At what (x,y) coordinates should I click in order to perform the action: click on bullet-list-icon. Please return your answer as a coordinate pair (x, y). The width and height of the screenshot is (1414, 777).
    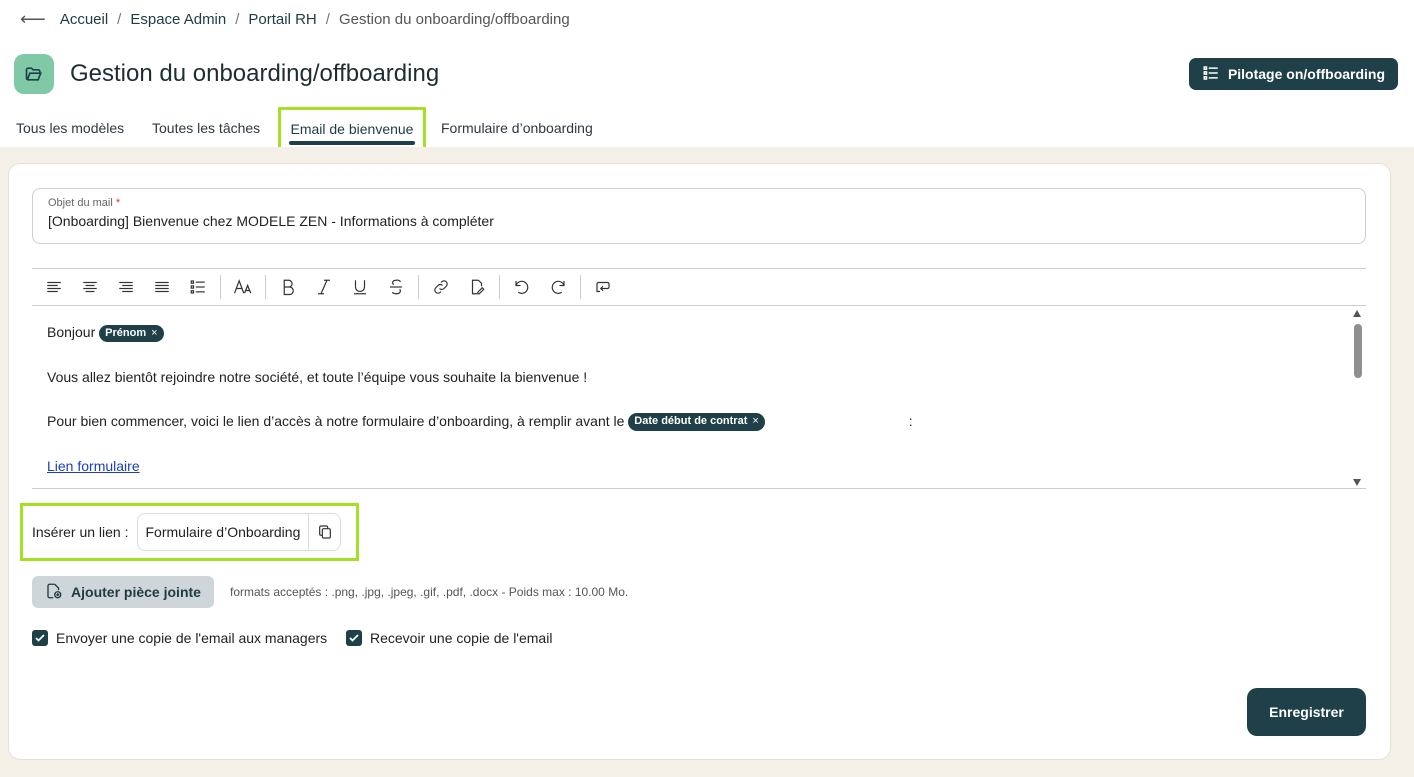
    Looking at the image, I should click on (198, 287).